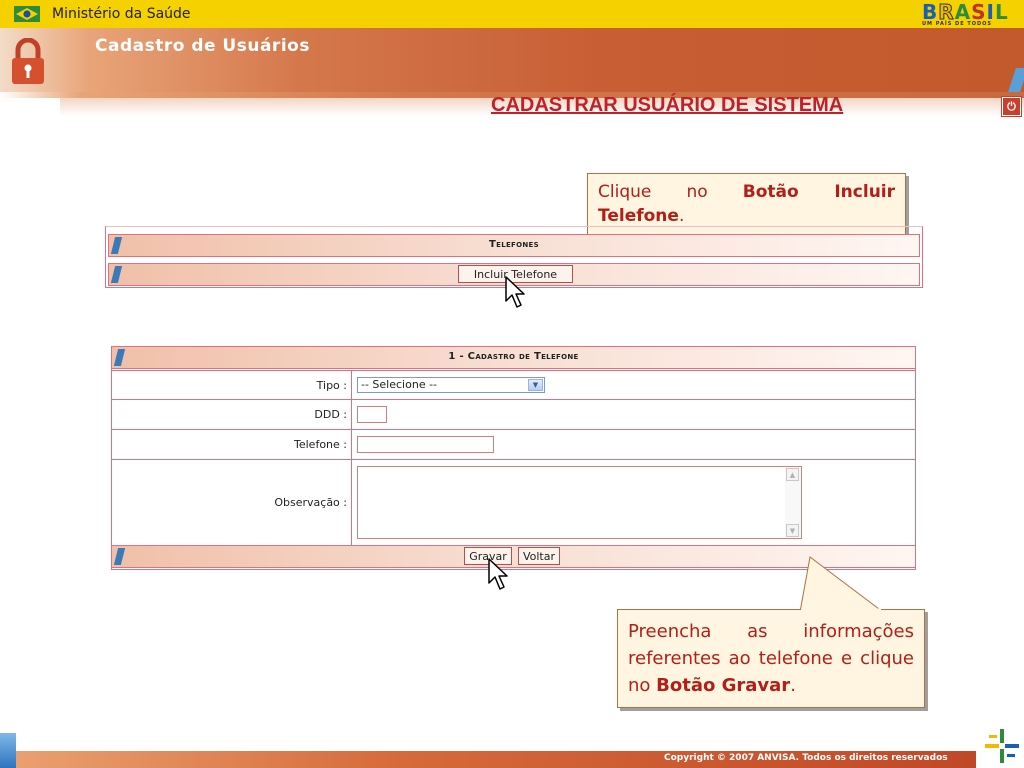 The image size is (1024, 768). Describe the element at coordinates (28, 61) in the screenshot. I see `lock-icon` at that location.